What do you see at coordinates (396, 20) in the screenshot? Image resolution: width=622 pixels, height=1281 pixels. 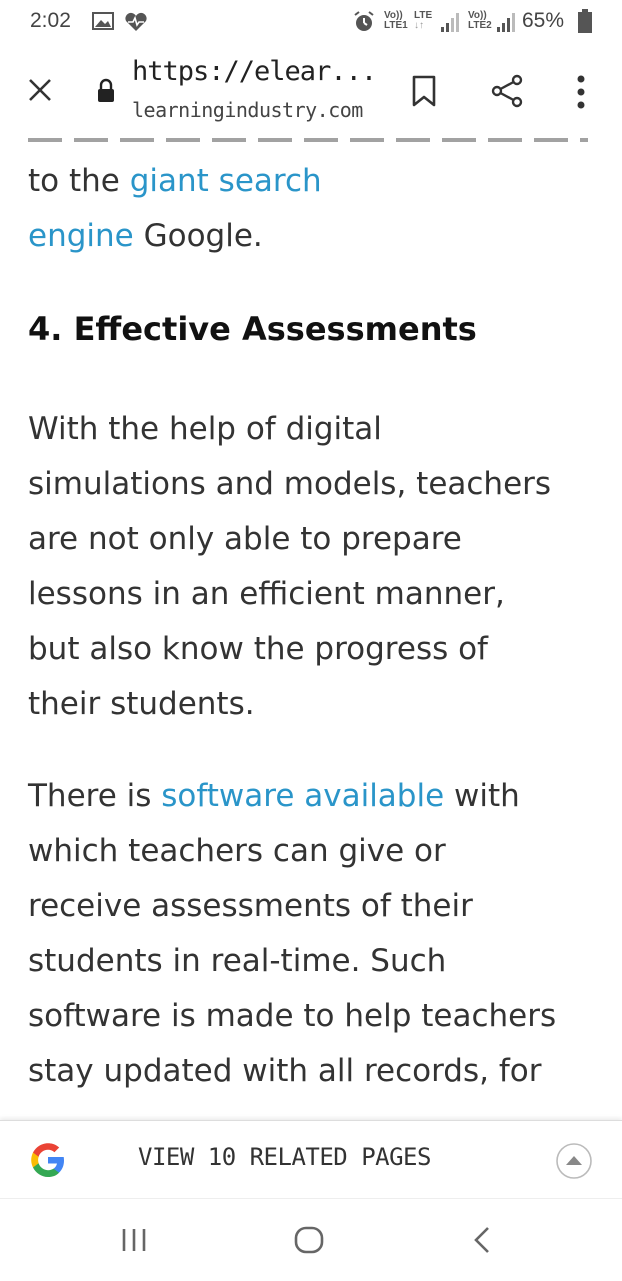 I see `sim1-label: Vo)) LTE1` at bounding box center [396, 20].